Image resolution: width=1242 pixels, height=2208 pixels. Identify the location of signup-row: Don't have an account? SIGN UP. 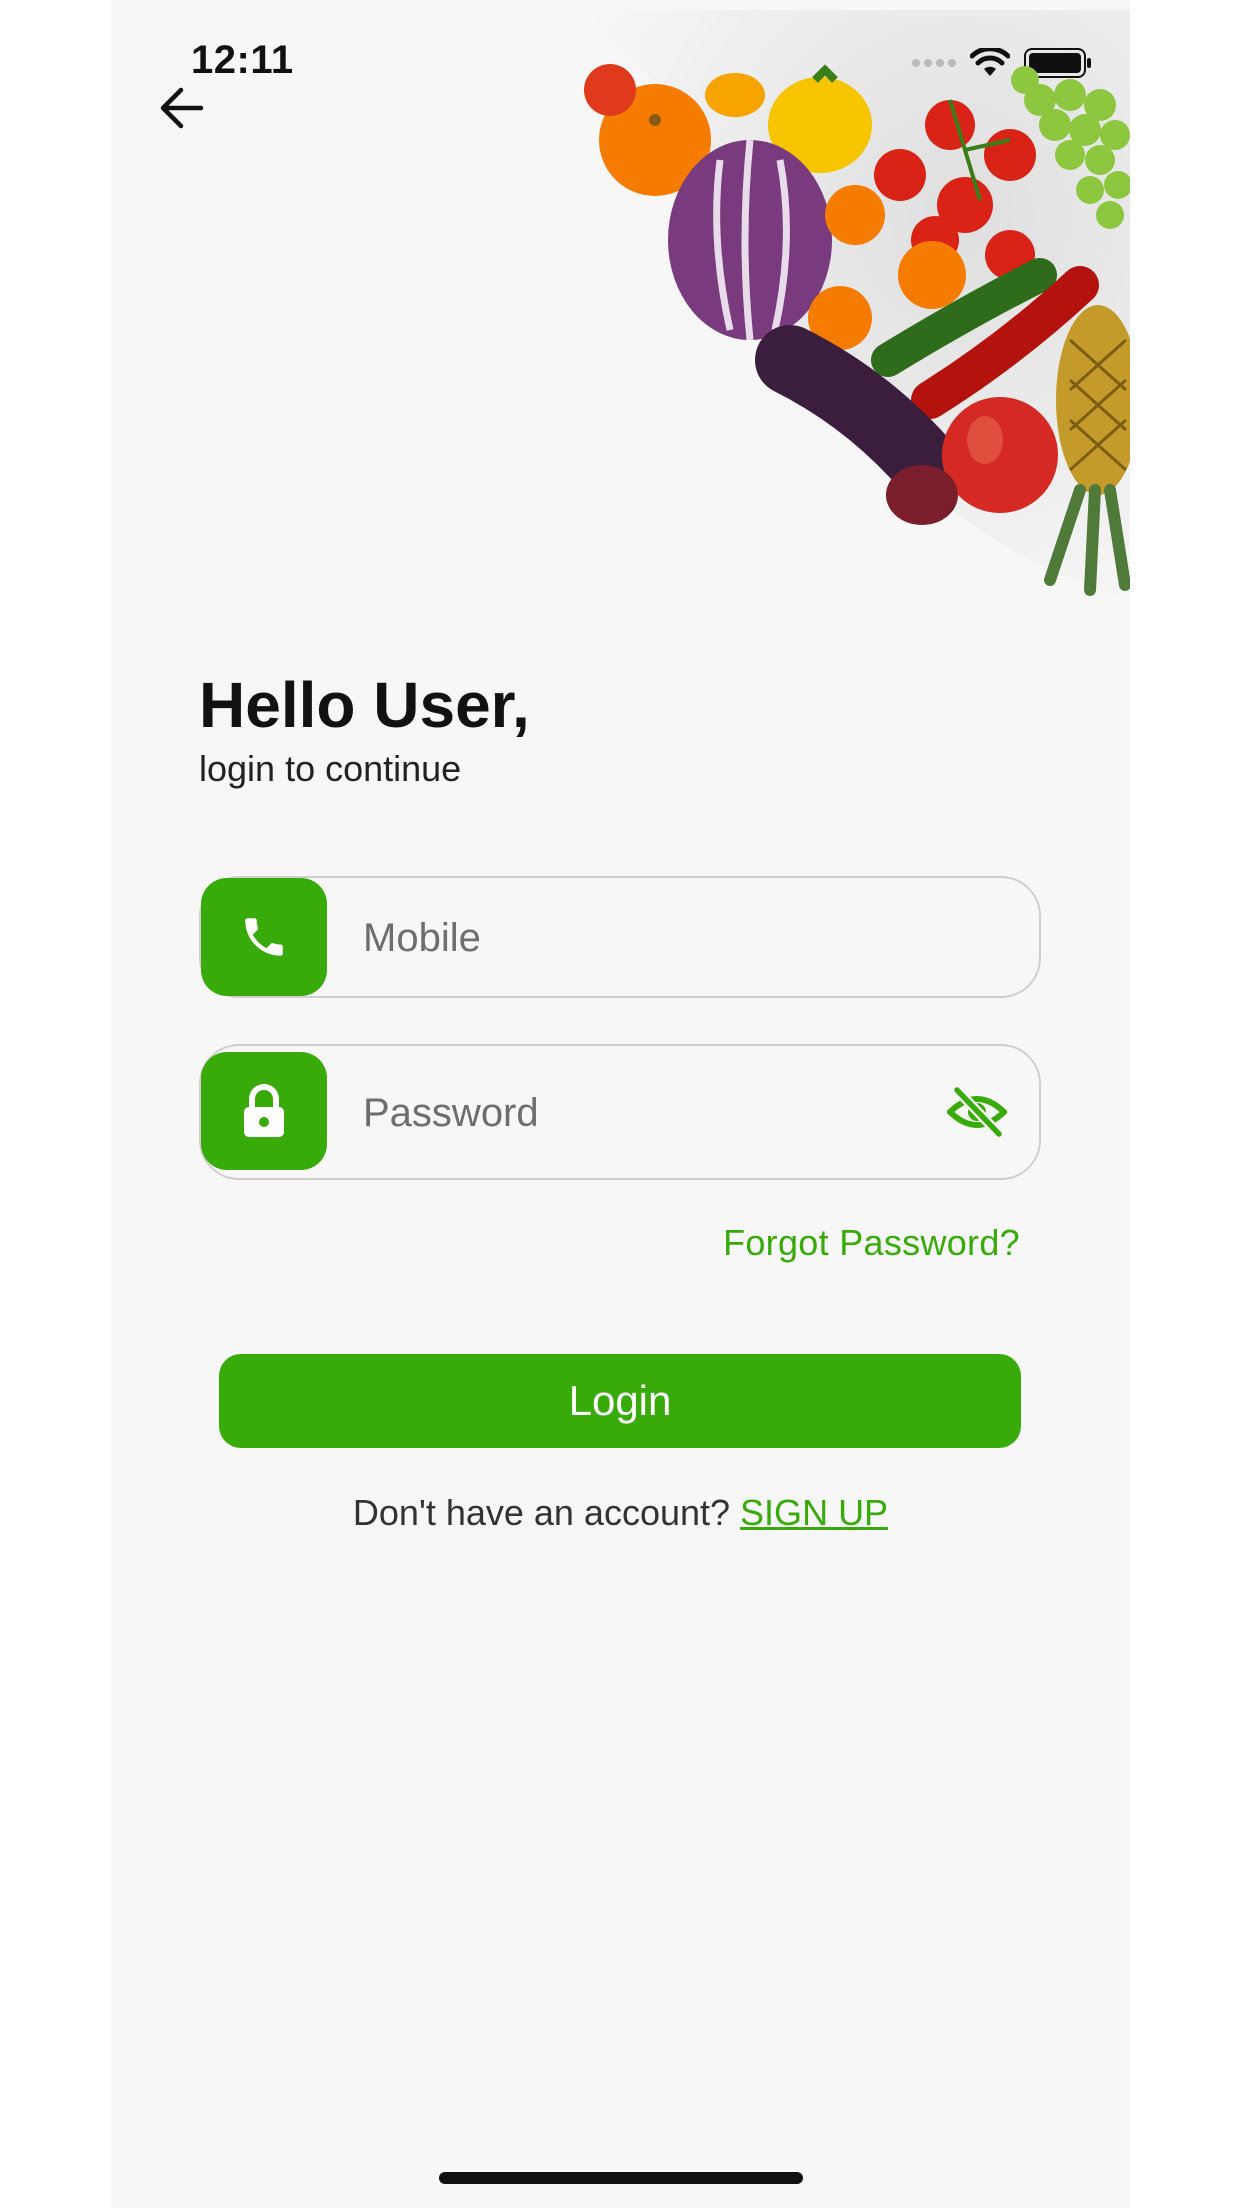
(620, 1513).